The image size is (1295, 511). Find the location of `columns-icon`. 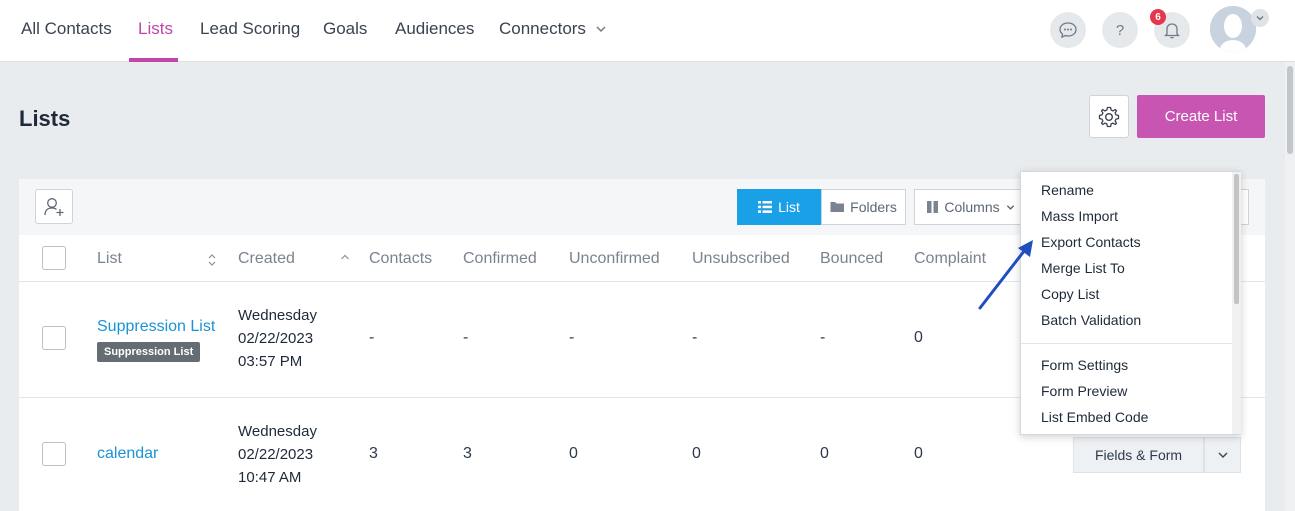

columns-icon is located at coordinates (933, 207).